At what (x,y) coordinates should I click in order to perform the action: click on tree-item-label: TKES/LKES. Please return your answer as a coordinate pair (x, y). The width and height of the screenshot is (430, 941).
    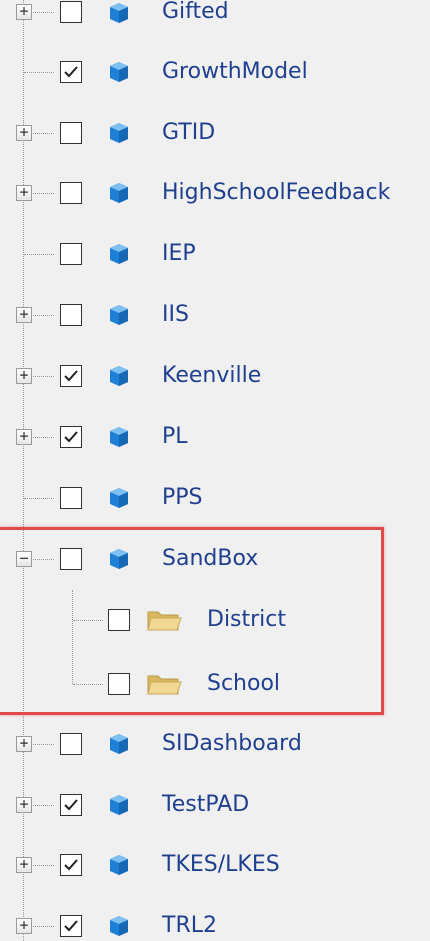
    Looking at the image, I should click on (221, 864).